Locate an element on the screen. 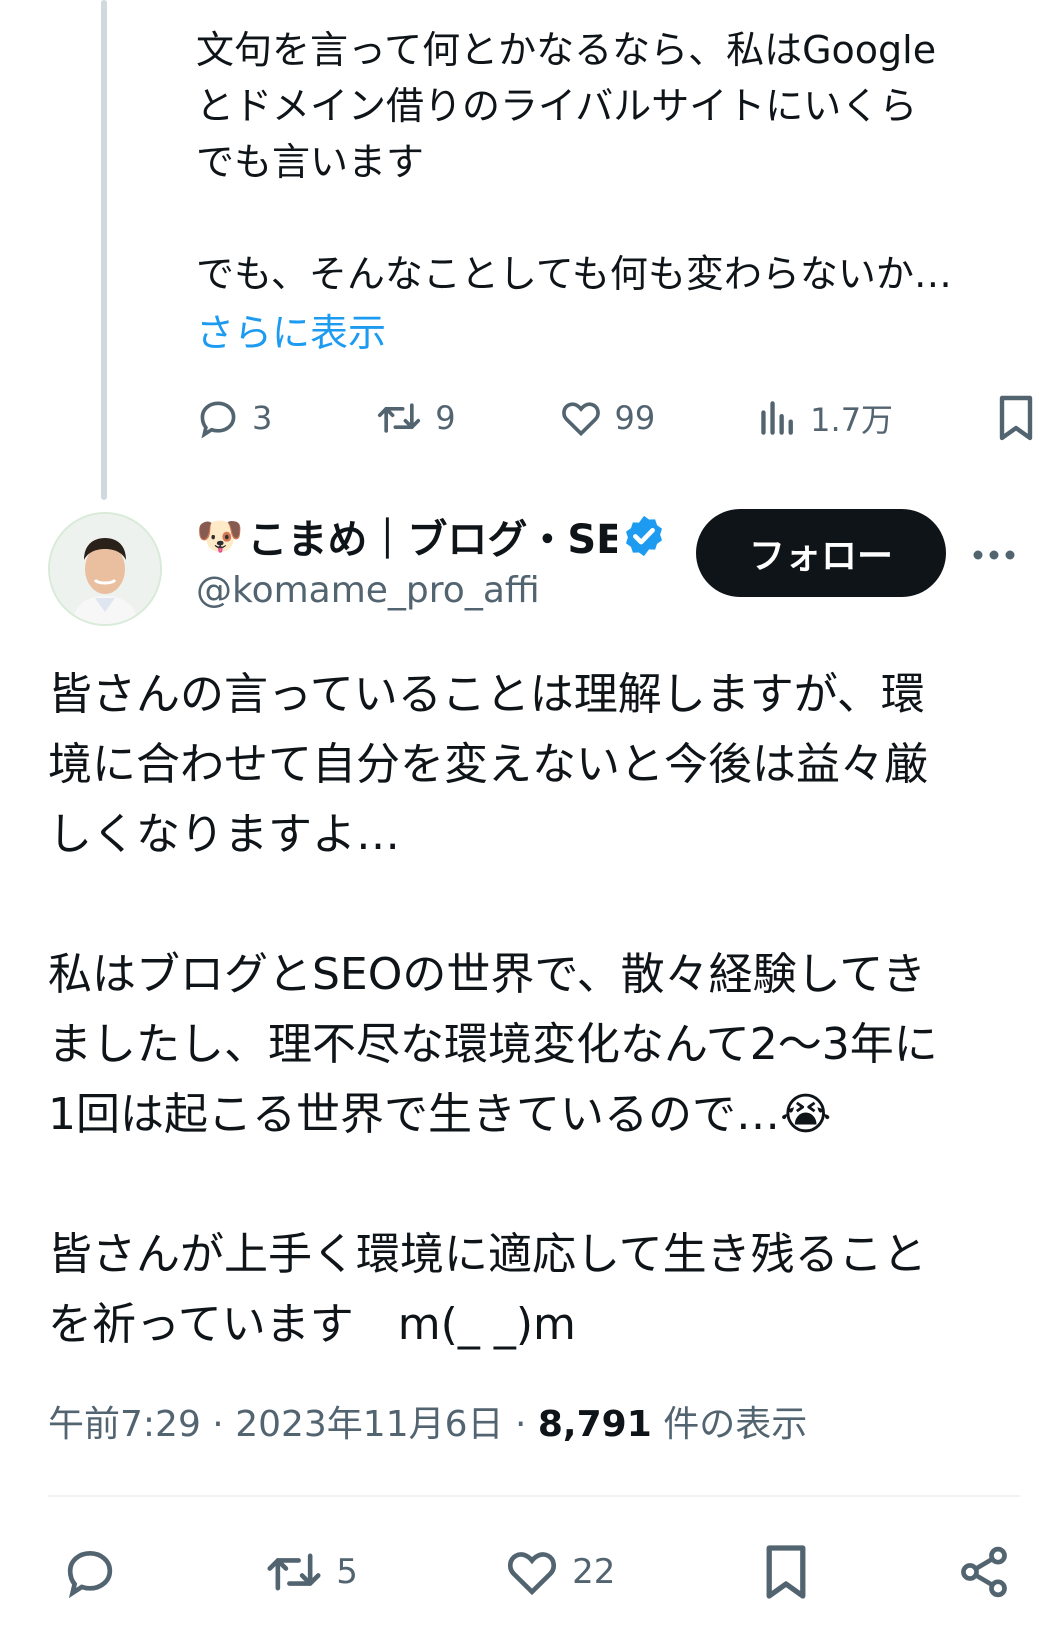 The width and height of the screenshot is (1059, 1641). avatar-image is located at coordinates (105, 569).